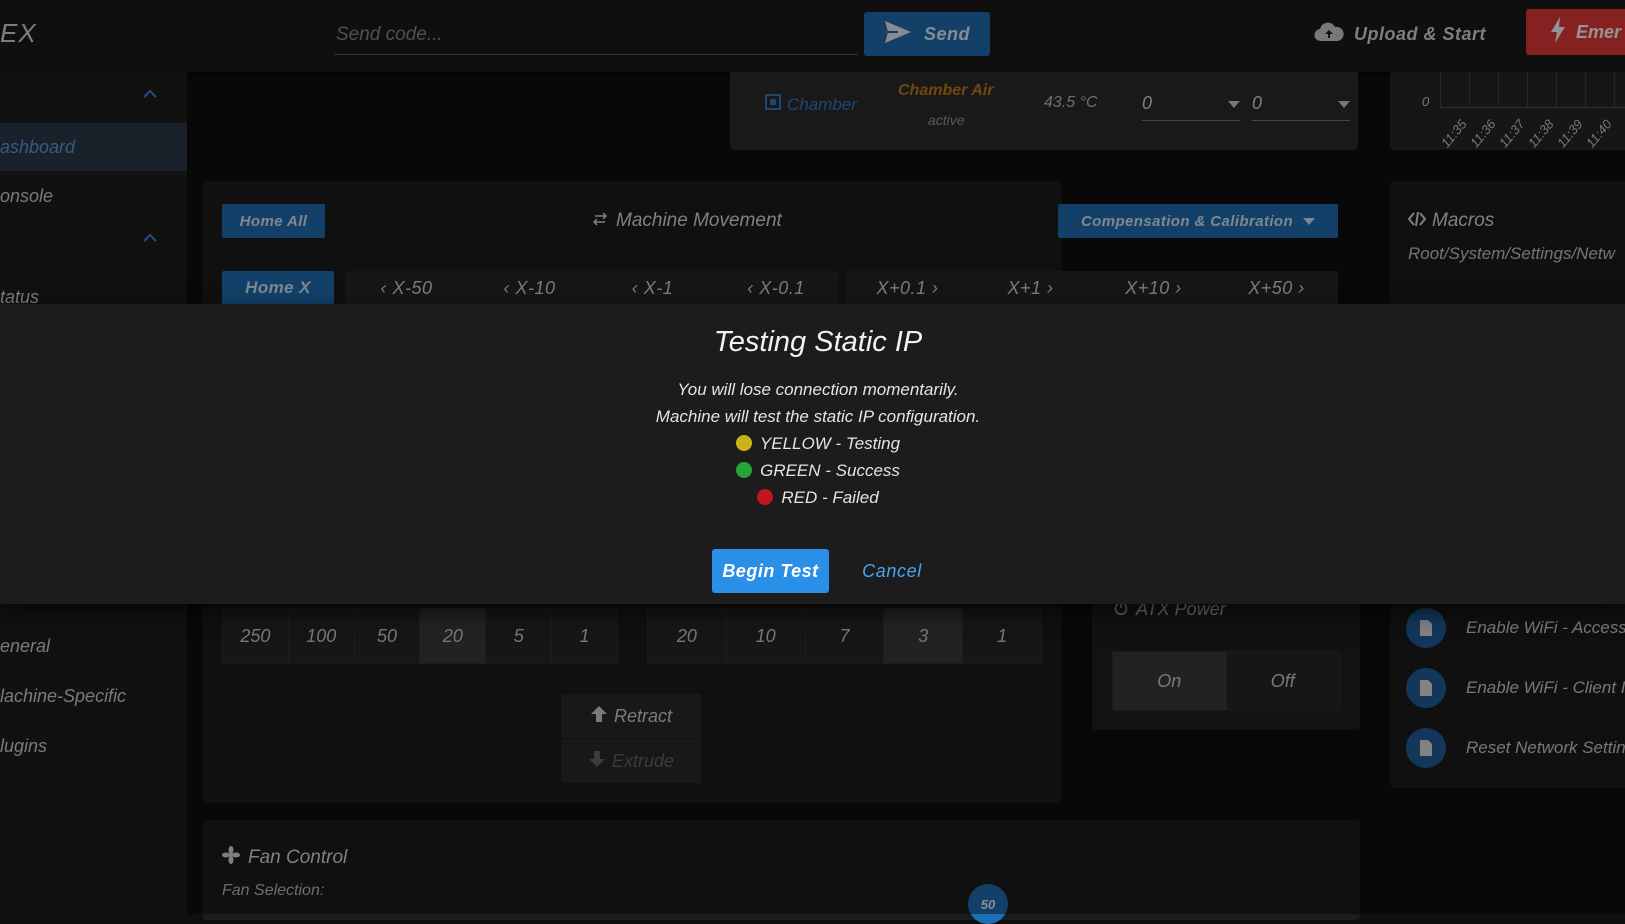 Image resolution: width=1625 pixels, height=924 pixels. Describe the element at coordinates (830, 470) in the screenshot. I see `legend-green-label: GREEN - Success` at that location.